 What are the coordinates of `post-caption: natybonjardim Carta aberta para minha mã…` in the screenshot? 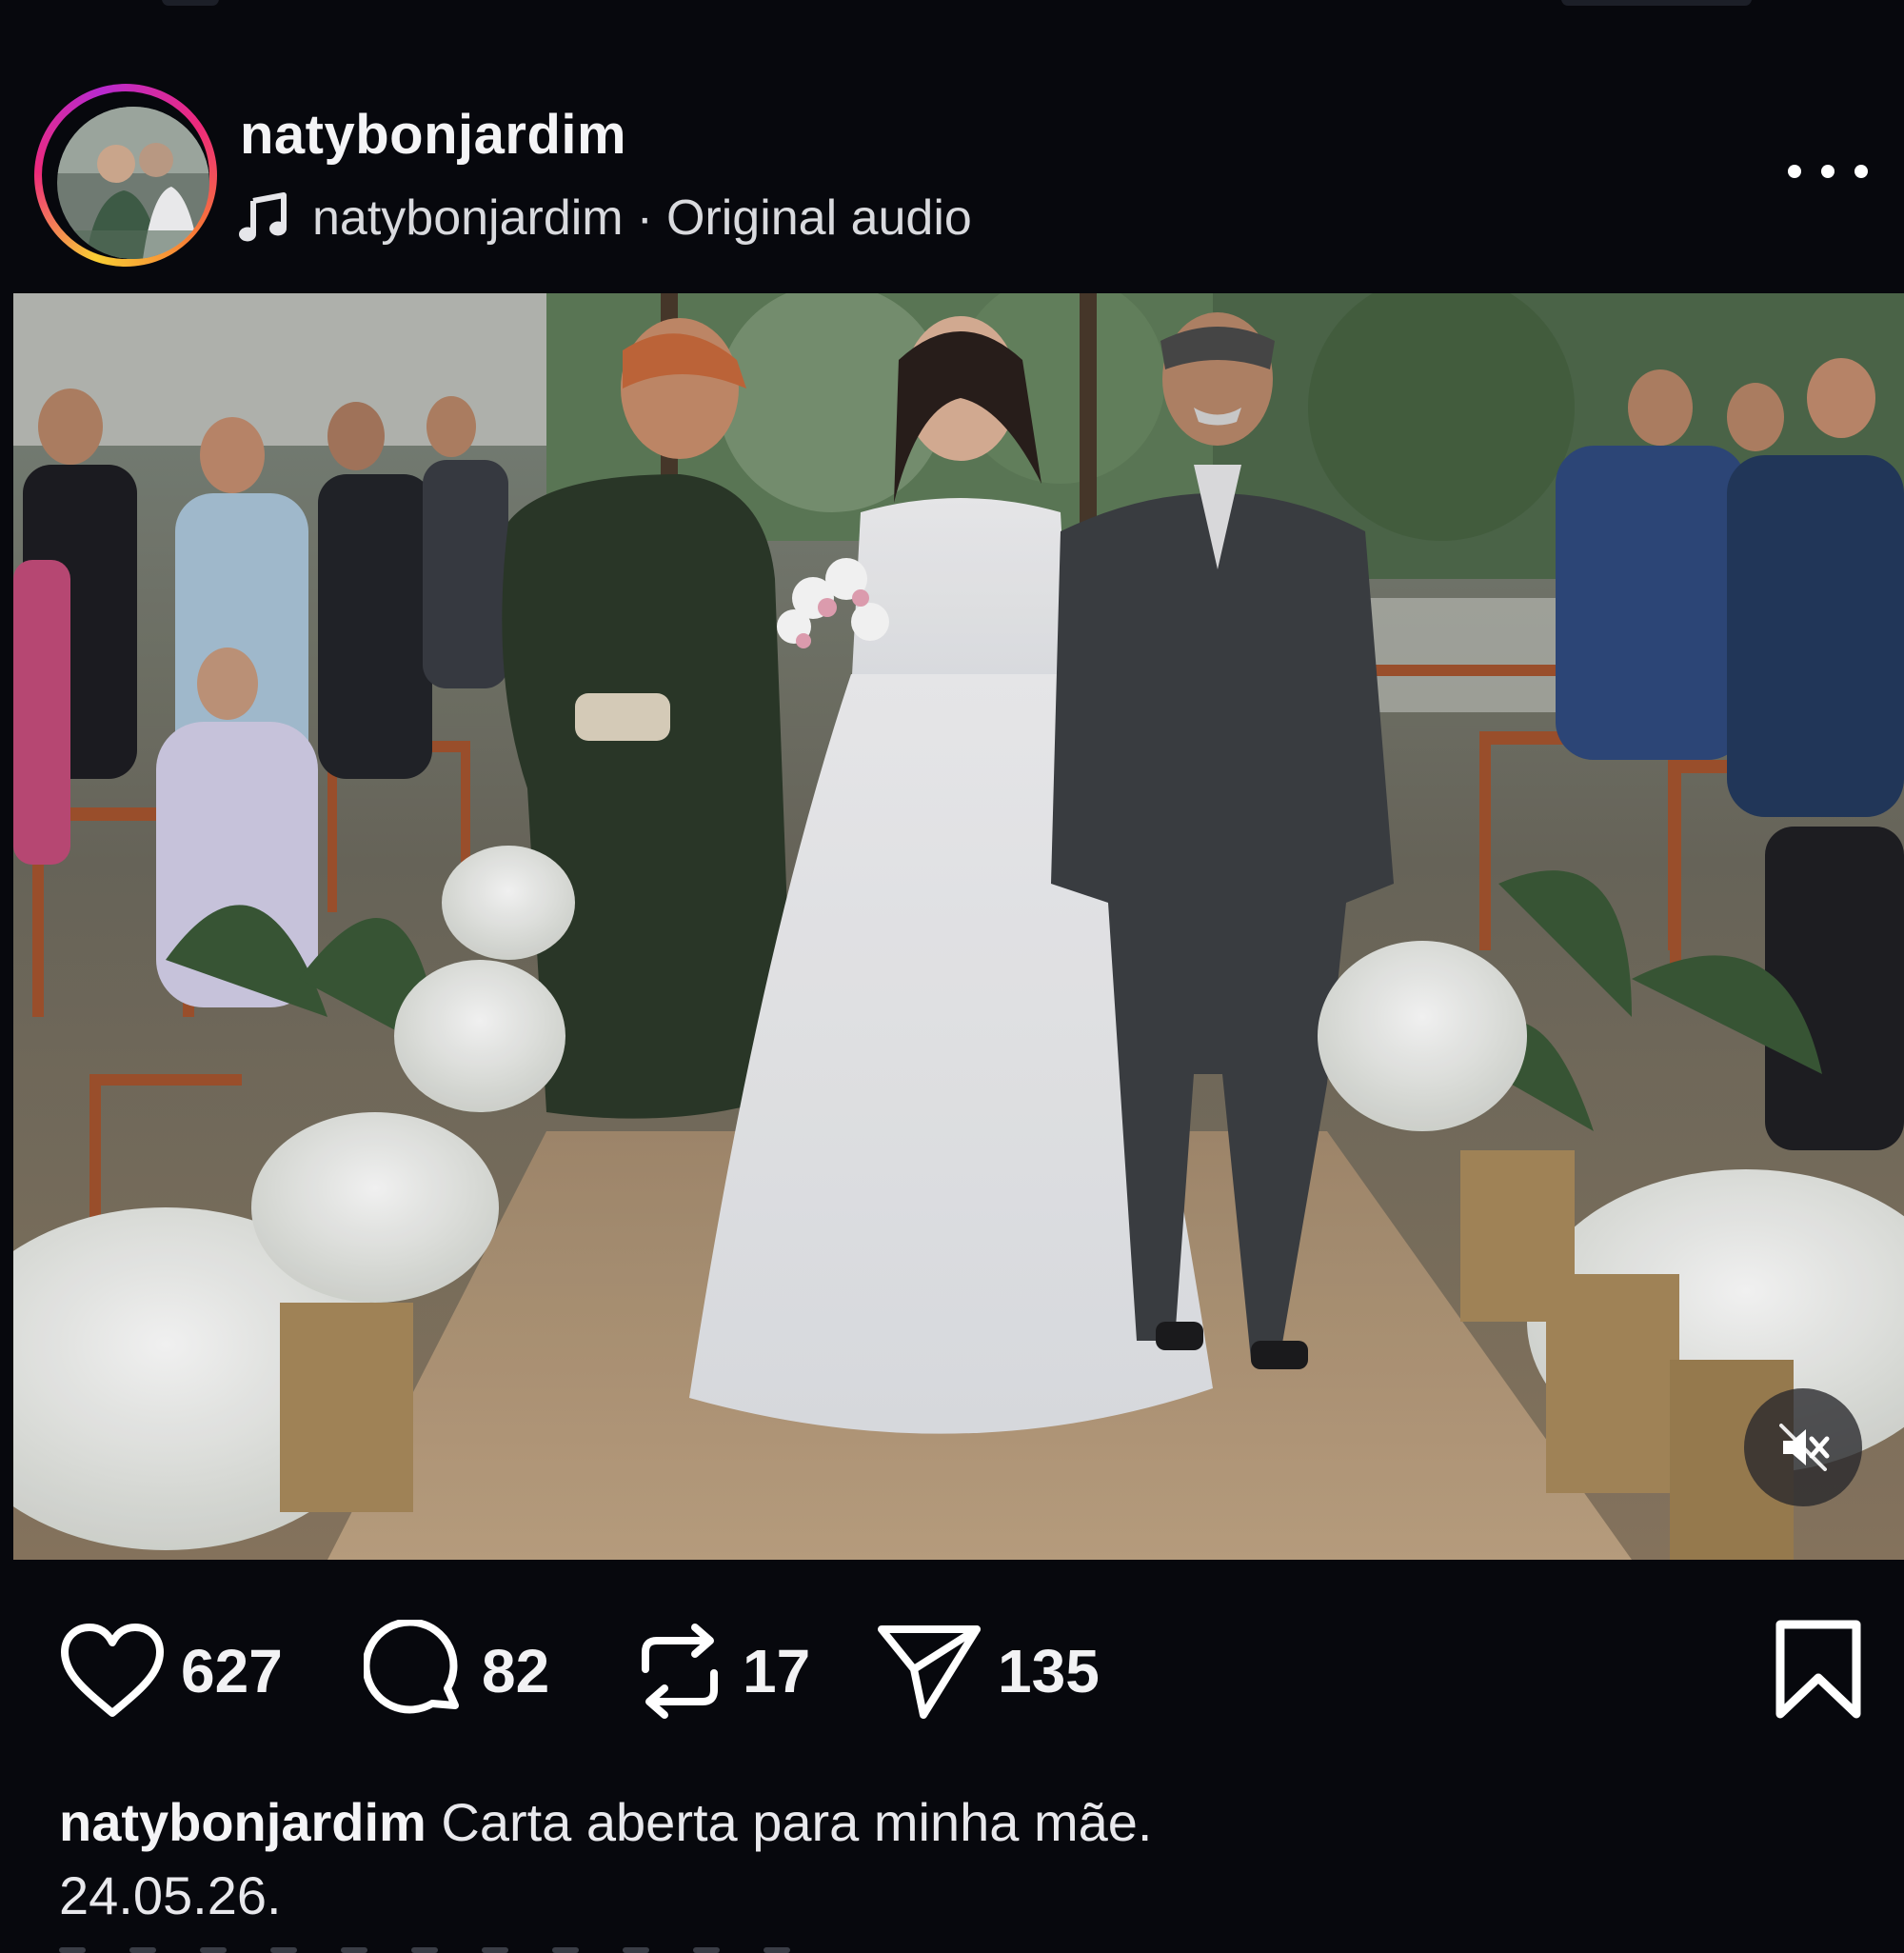 It's located at (963, 1823).